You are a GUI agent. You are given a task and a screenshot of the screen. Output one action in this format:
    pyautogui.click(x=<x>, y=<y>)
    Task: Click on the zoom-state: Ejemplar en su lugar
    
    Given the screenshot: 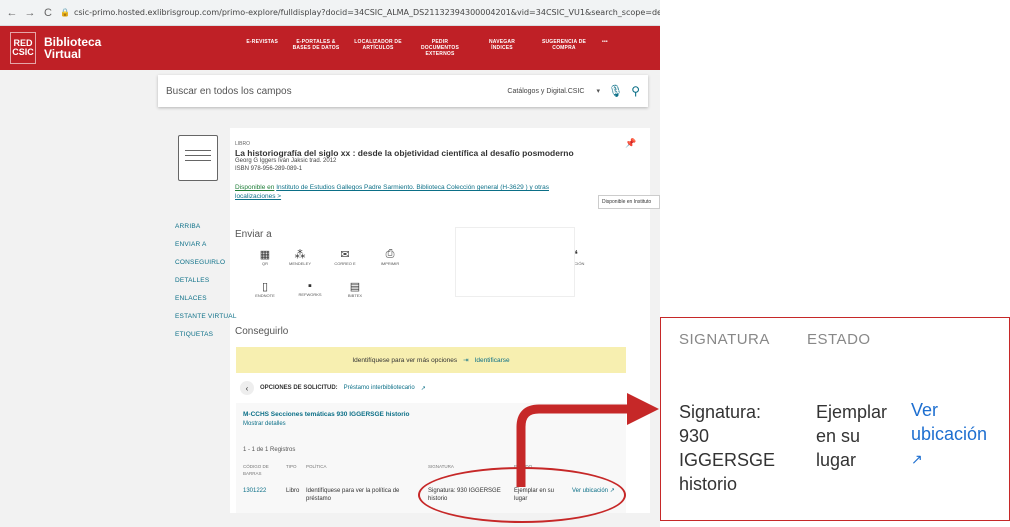 What is the action you would take?
    pyautogui.click(x=852, y=436)
    